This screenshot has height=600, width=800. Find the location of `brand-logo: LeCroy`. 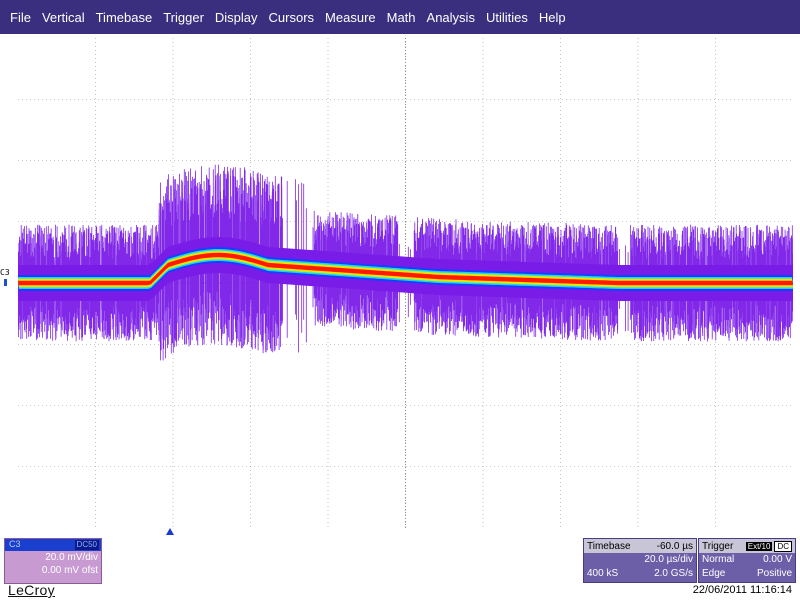

brand-logo: LeCroy is located at coordinates (31, 590).